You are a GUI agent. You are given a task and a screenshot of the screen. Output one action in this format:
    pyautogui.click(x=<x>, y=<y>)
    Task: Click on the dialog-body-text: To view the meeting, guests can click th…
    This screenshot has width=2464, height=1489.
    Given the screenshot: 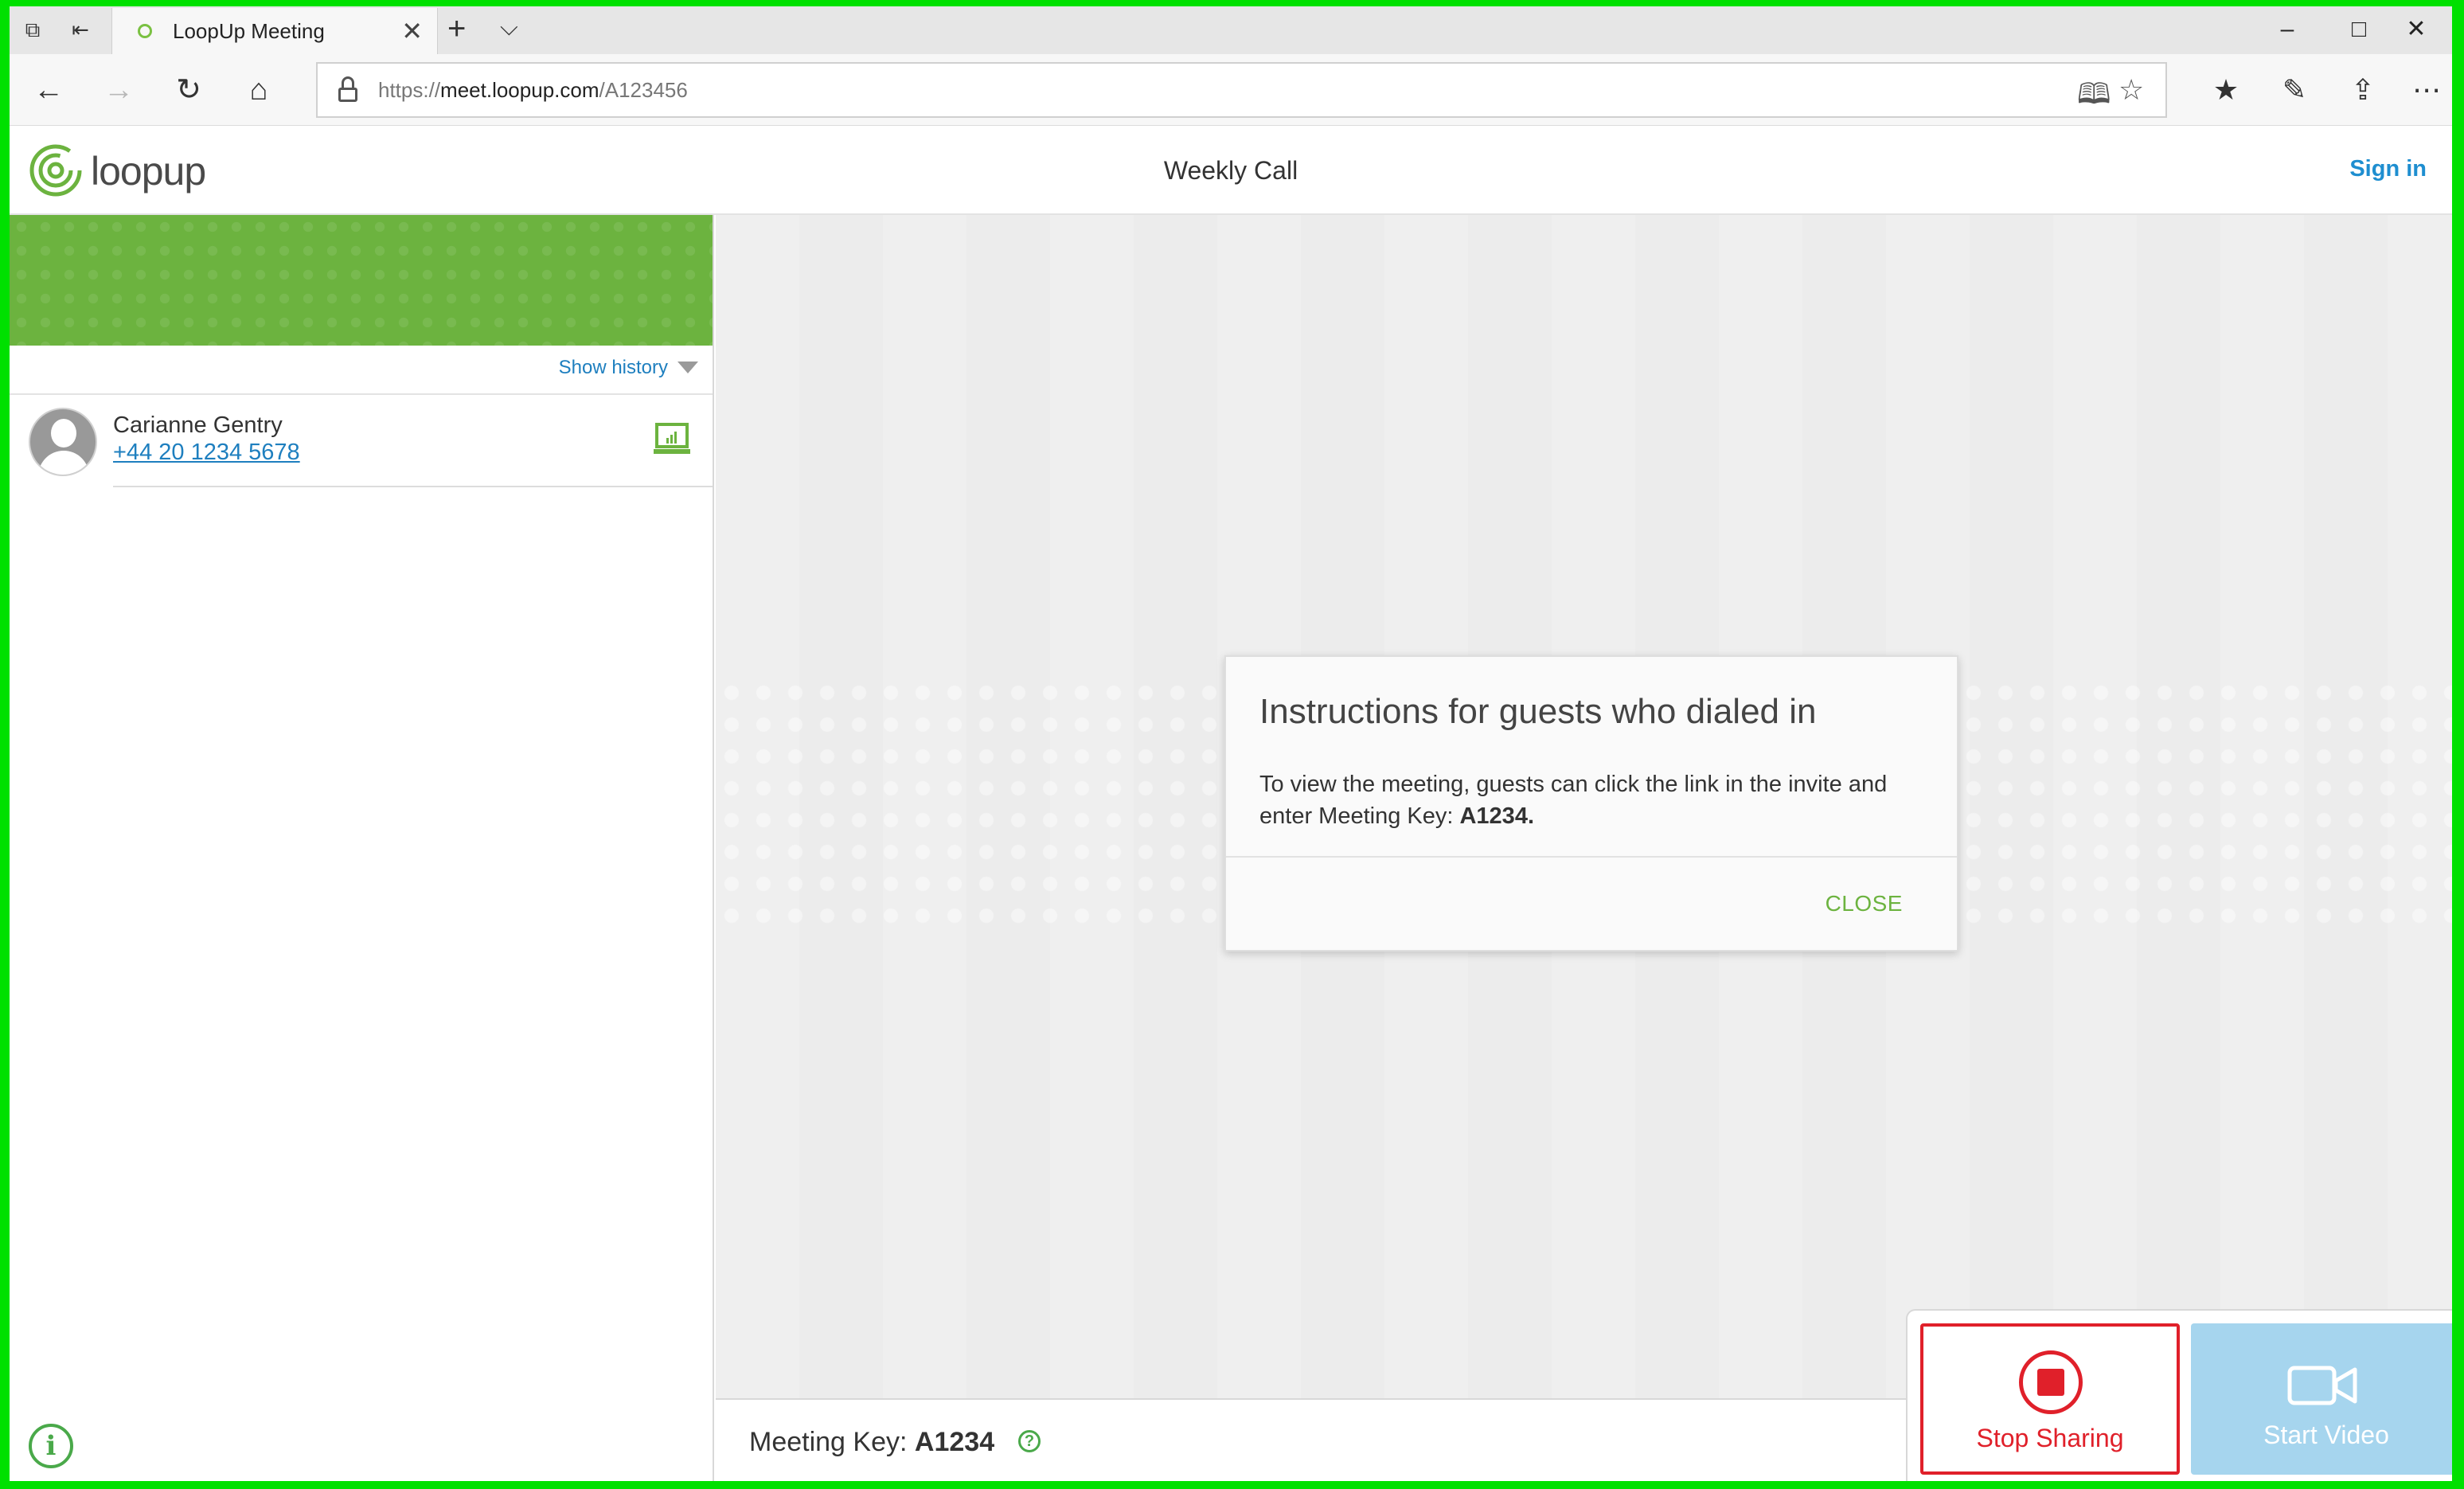 What is the action you would take?
    pyautogui.click(x=1573, y=800)
    